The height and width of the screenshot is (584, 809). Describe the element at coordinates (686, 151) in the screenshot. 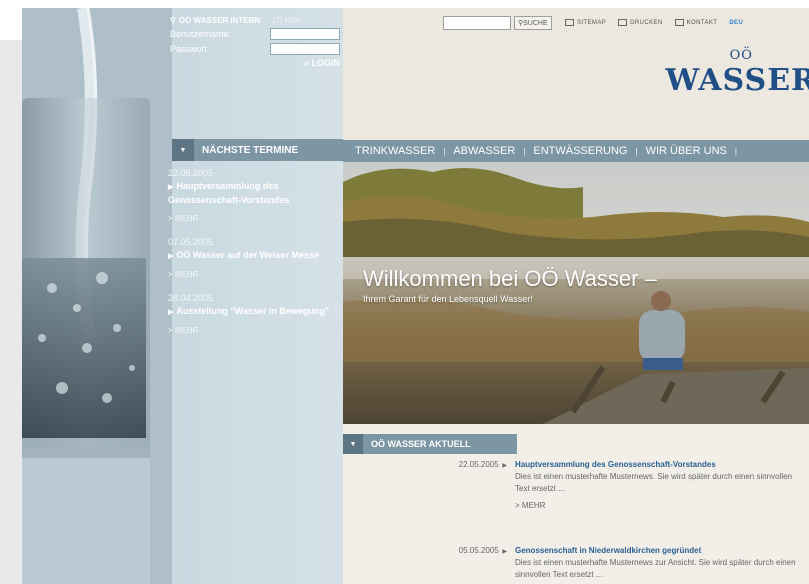

I see `nav-wir-ueber-uns: WIR ÜBER UNS` at that location.